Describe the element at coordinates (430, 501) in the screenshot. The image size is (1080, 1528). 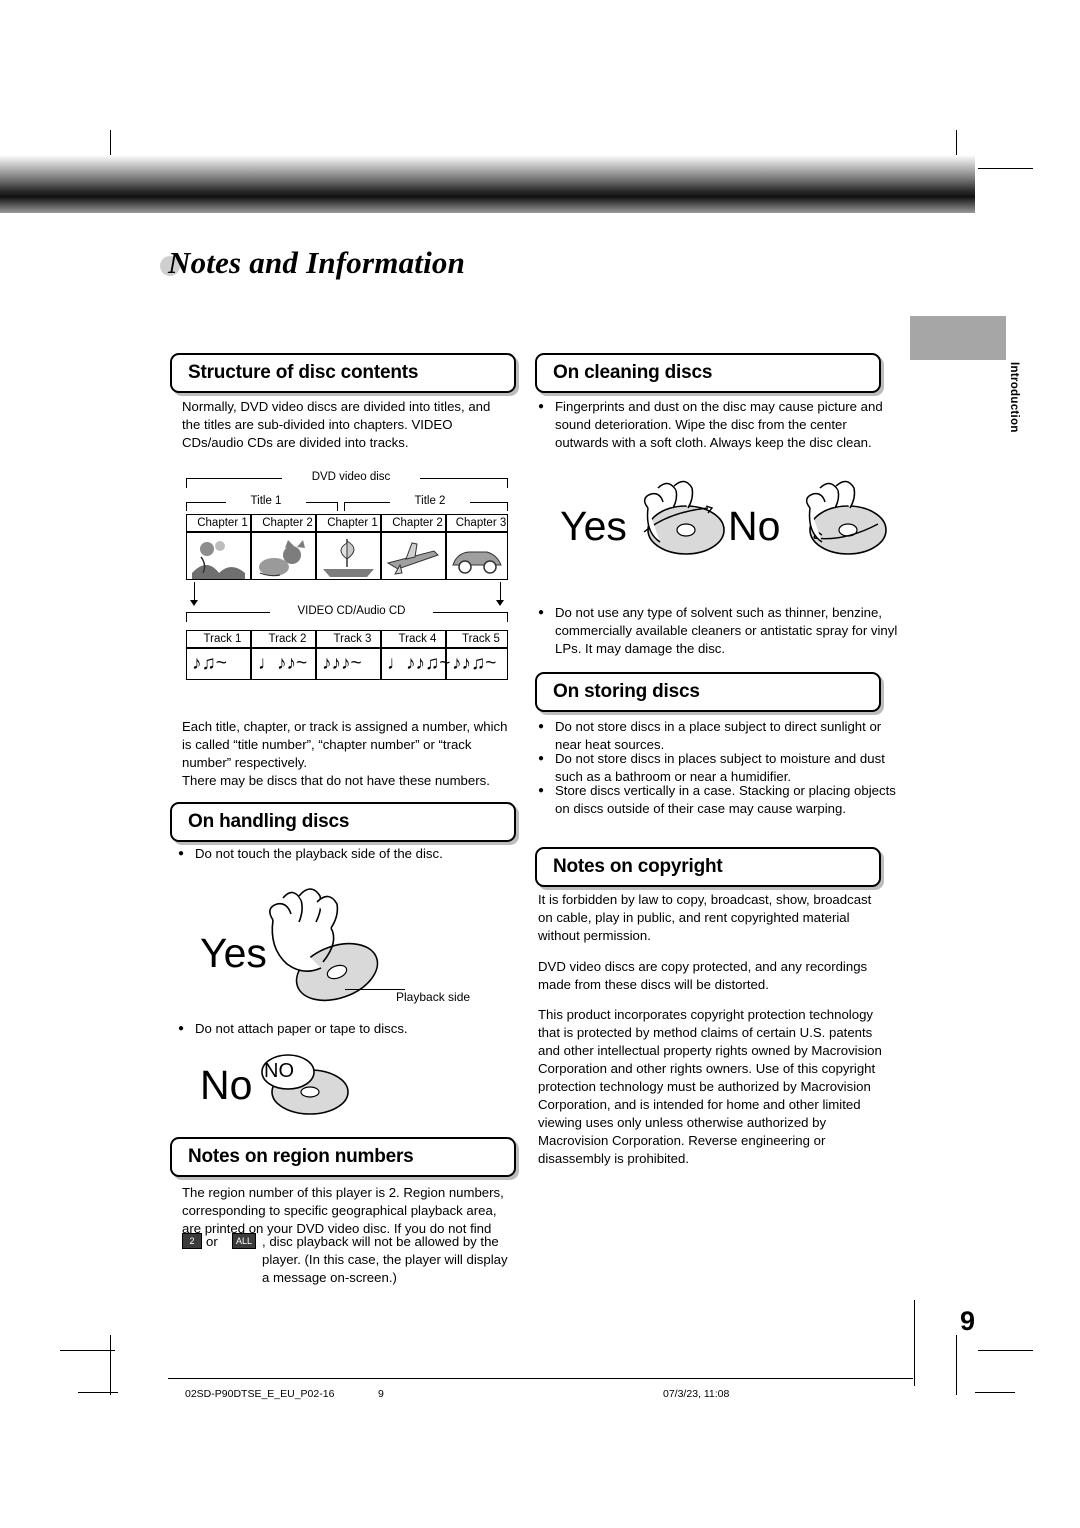
I see `diagram-title-2: Title 2` at that location.